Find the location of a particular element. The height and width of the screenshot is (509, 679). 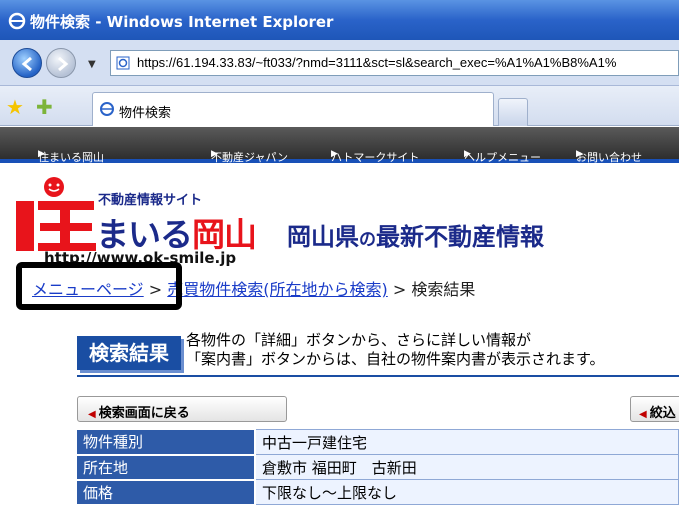

narrow-search-button: ◀ 絞込 is located at coordinates (654, 409).